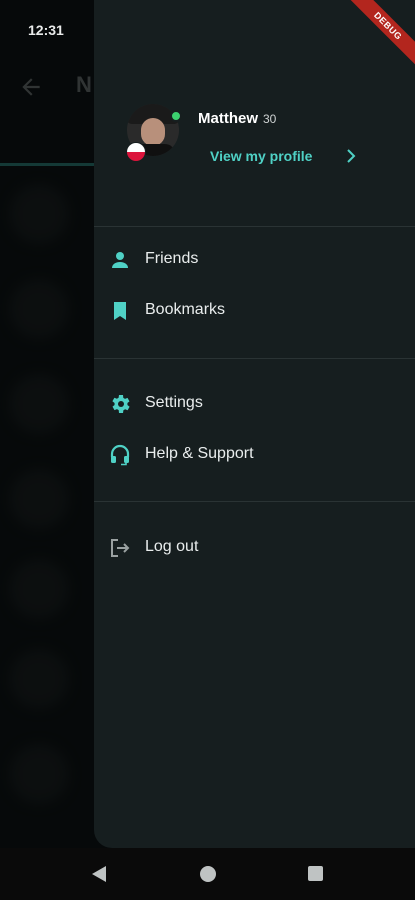 The width and height of the screenshot is (415, 900). Describe the element at coordinates (254, 404) in the screenshot. I see `menu-item-settings: Settings` at that location.